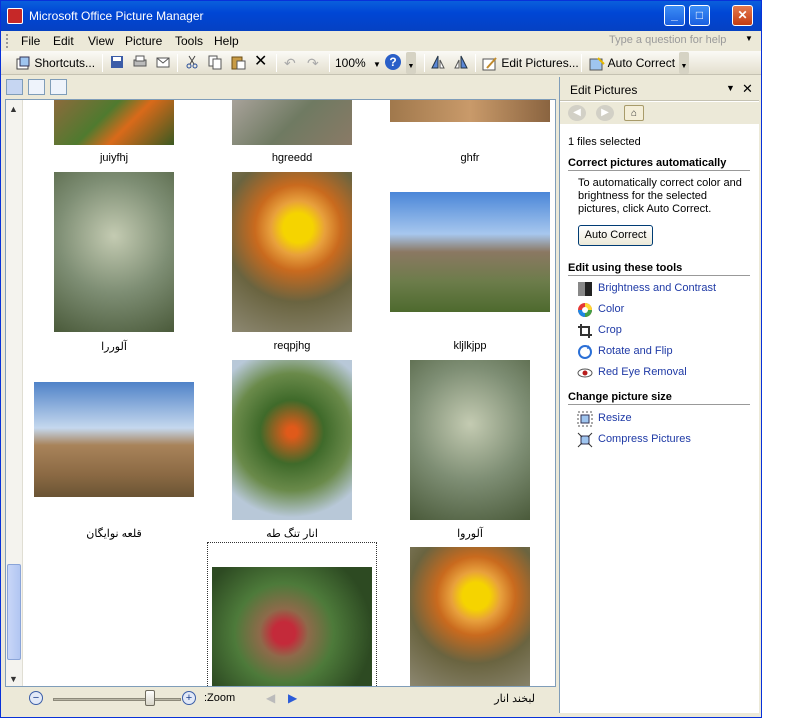 This screenshot has height=719, width=786. I want to click on resize-icon, so click(585, 419).